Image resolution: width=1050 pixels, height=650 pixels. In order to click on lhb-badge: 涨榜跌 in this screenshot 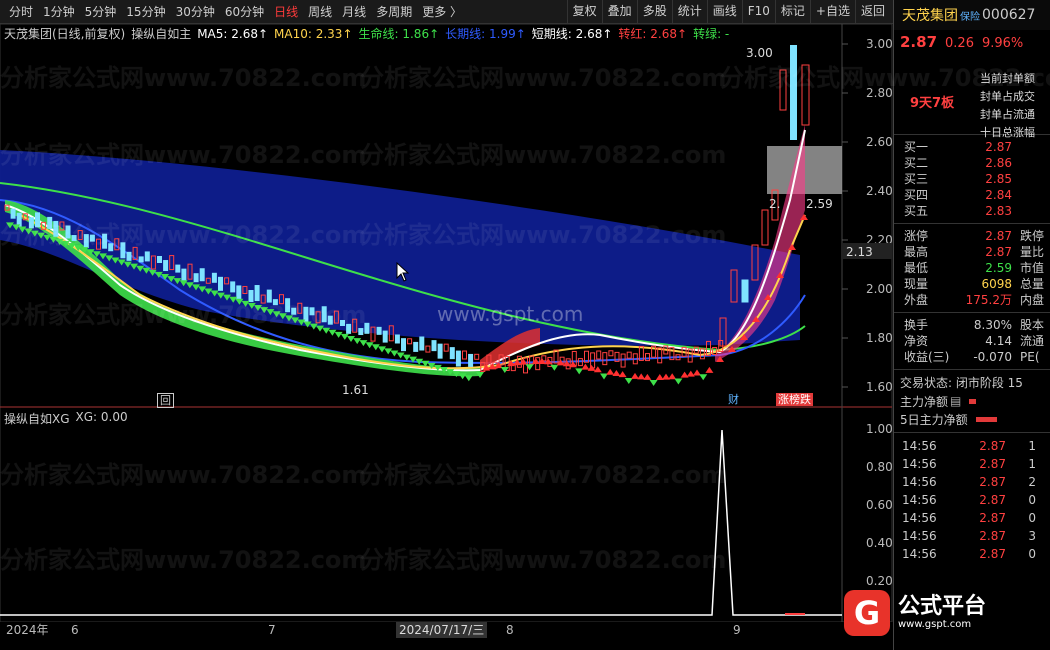, I will do `click(794, 399)`.